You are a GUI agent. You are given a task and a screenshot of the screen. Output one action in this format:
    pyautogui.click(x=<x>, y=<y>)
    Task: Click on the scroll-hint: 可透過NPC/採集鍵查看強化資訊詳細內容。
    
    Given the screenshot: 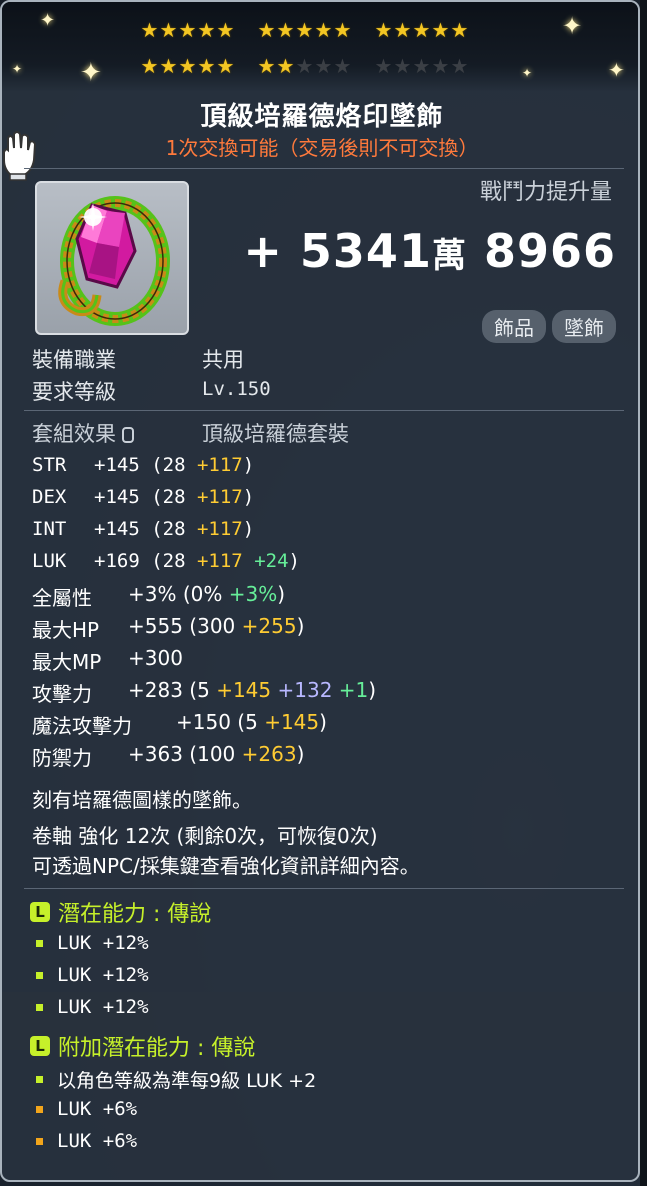 What is the action you would take?
    pyautogui.click(x=226, y=866)
    